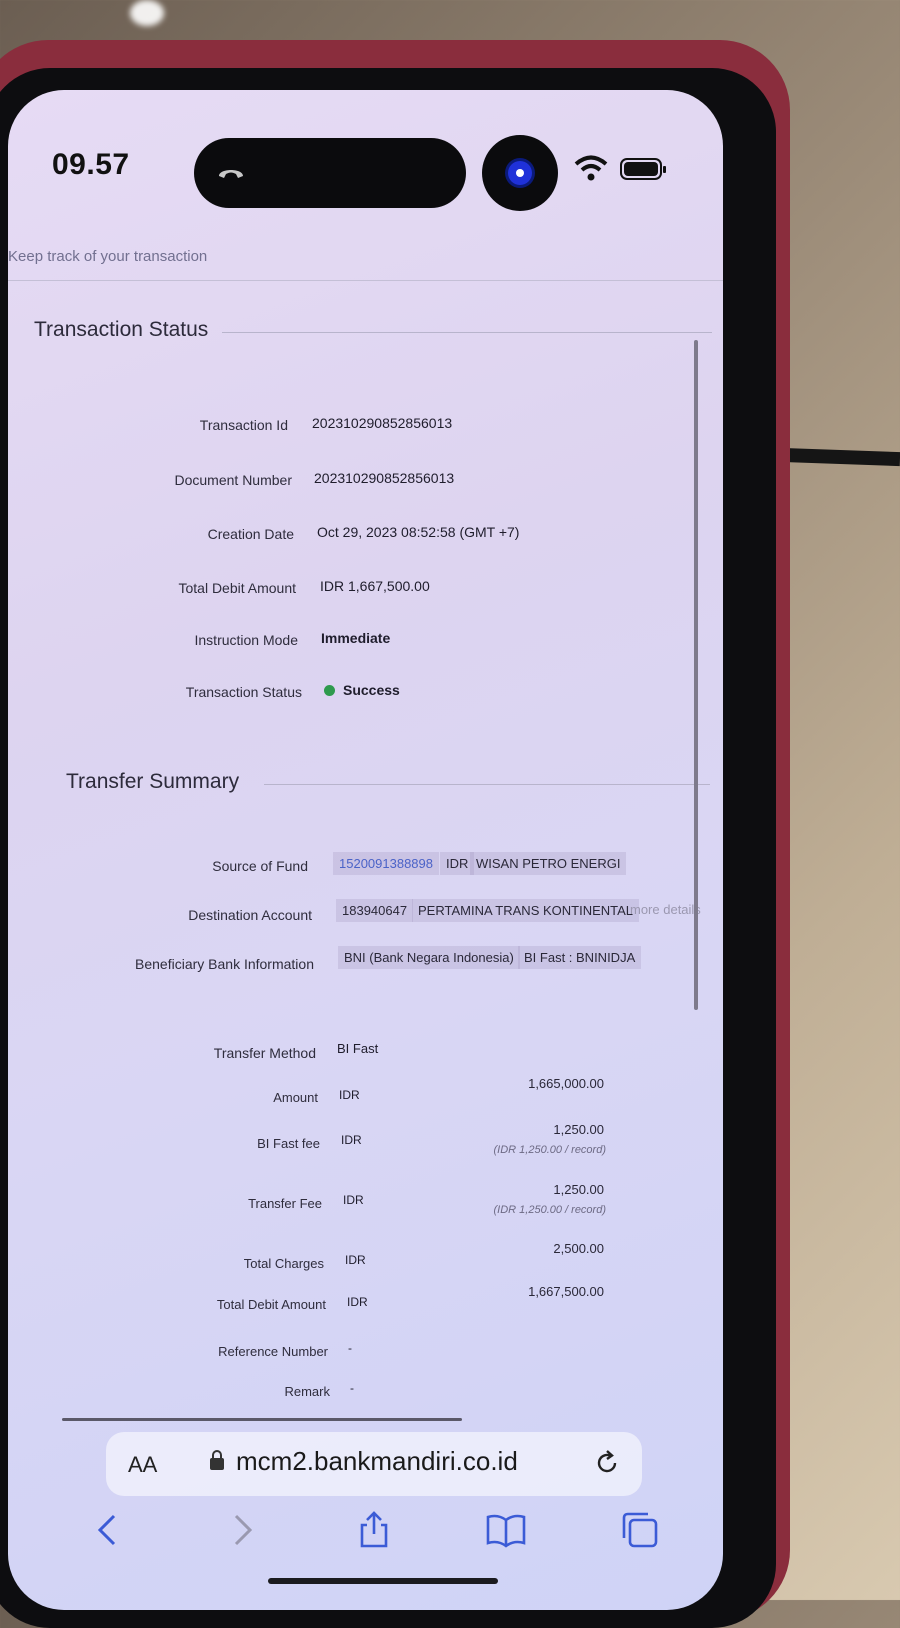 This screenshot has height=1628, width=900. Describe the element at coordinates (108, 1530) in the screenshot. I see `back-icon` at that location.